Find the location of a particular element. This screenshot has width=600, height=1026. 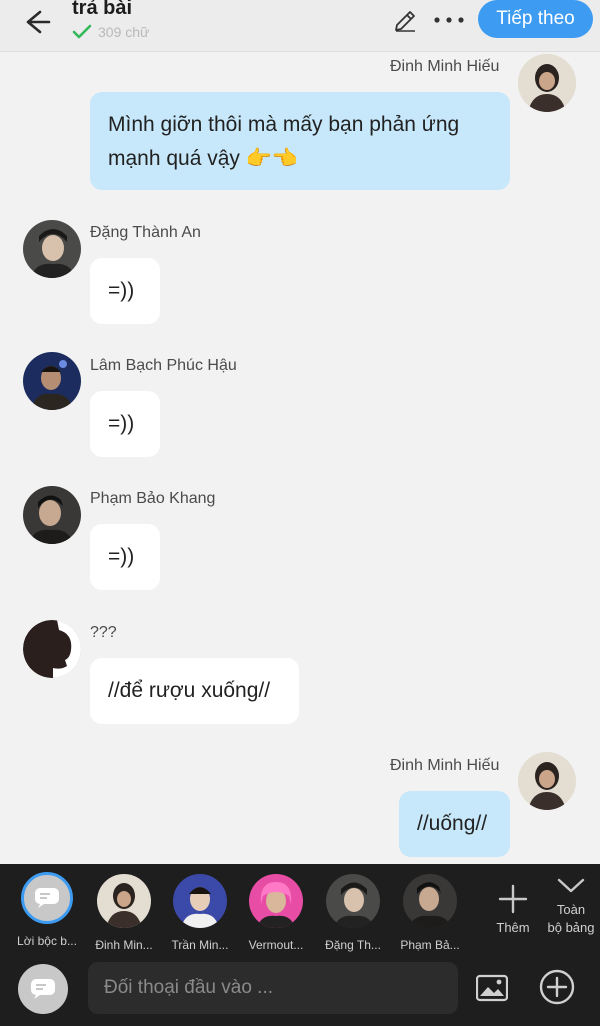

add-character-button: Thêm is located at coordinates (513, 910).